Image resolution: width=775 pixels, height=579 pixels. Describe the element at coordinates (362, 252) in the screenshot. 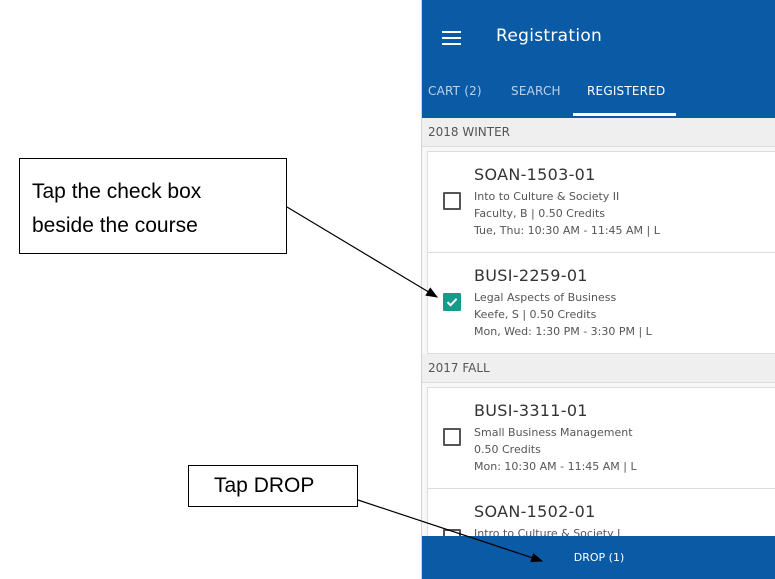

I see `arrow-to-checkbox` at that location.